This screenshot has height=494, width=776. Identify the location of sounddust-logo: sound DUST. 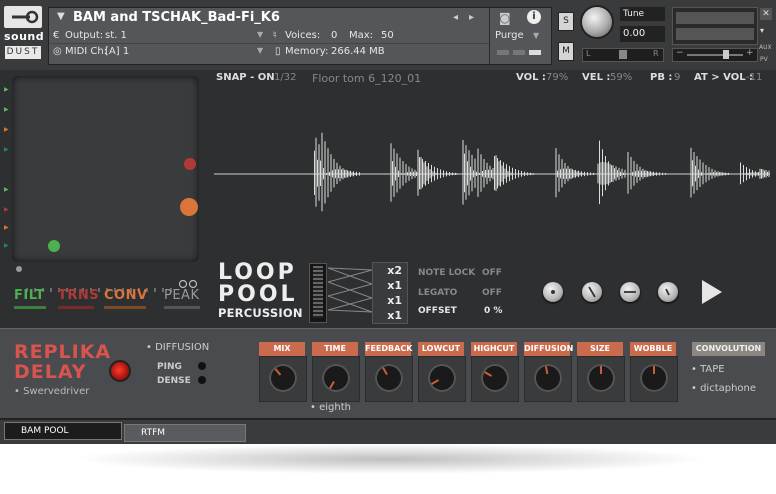
(24, 34).